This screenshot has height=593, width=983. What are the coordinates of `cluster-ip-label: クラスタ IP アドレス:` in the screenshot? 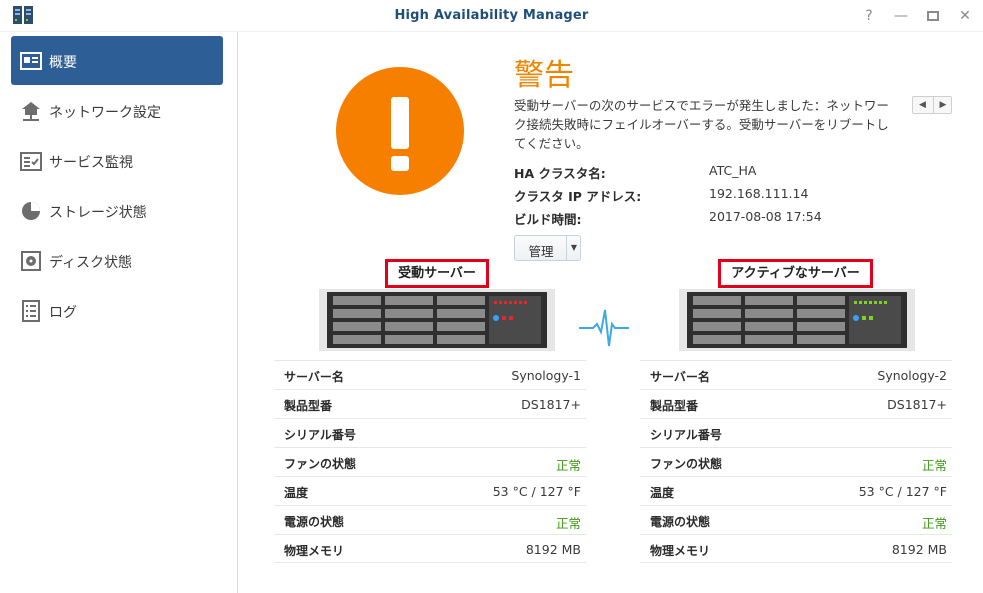 It's located at (578, 196).